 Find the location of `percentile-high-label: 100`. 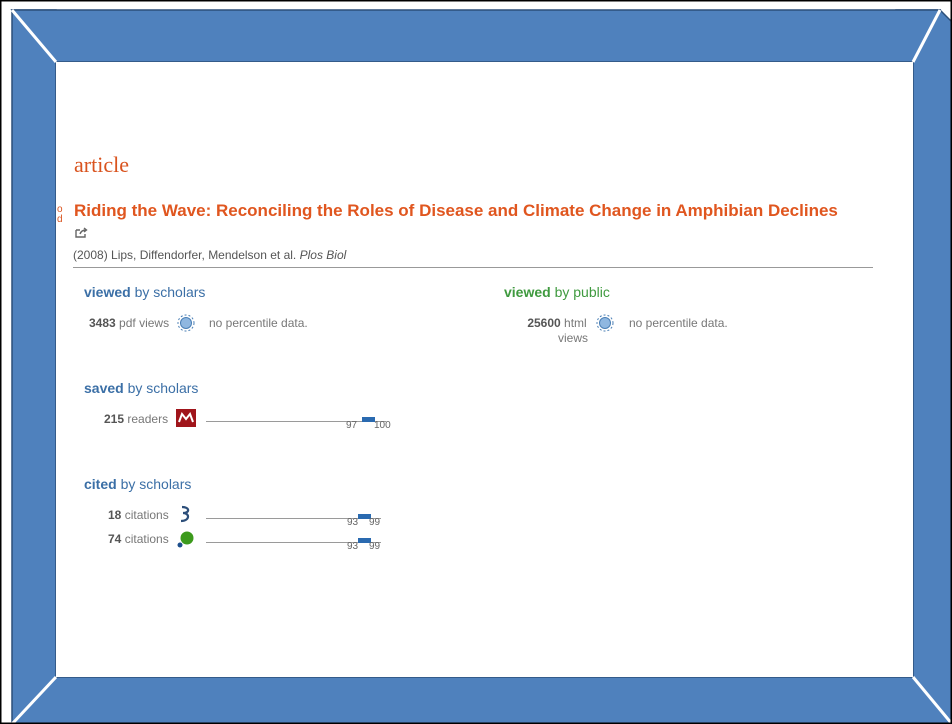

percentile-high-label: 100 is located at coordinates (382, 425).